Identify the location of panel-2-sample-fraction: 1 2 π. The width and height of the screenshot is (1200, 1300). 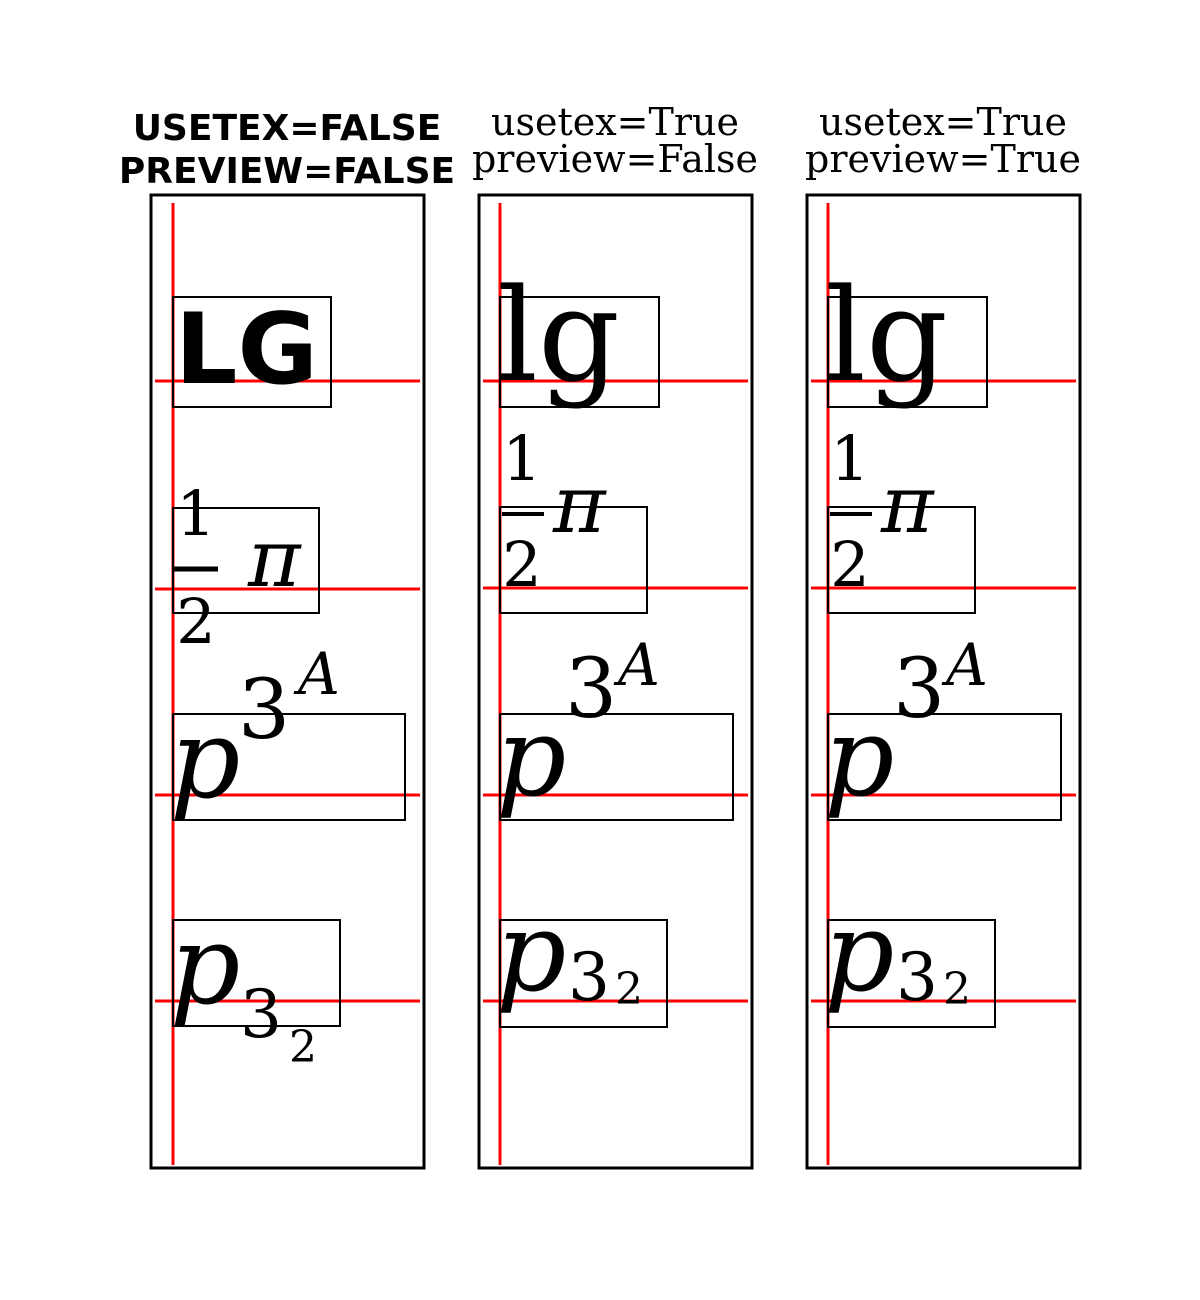
(554, 511).